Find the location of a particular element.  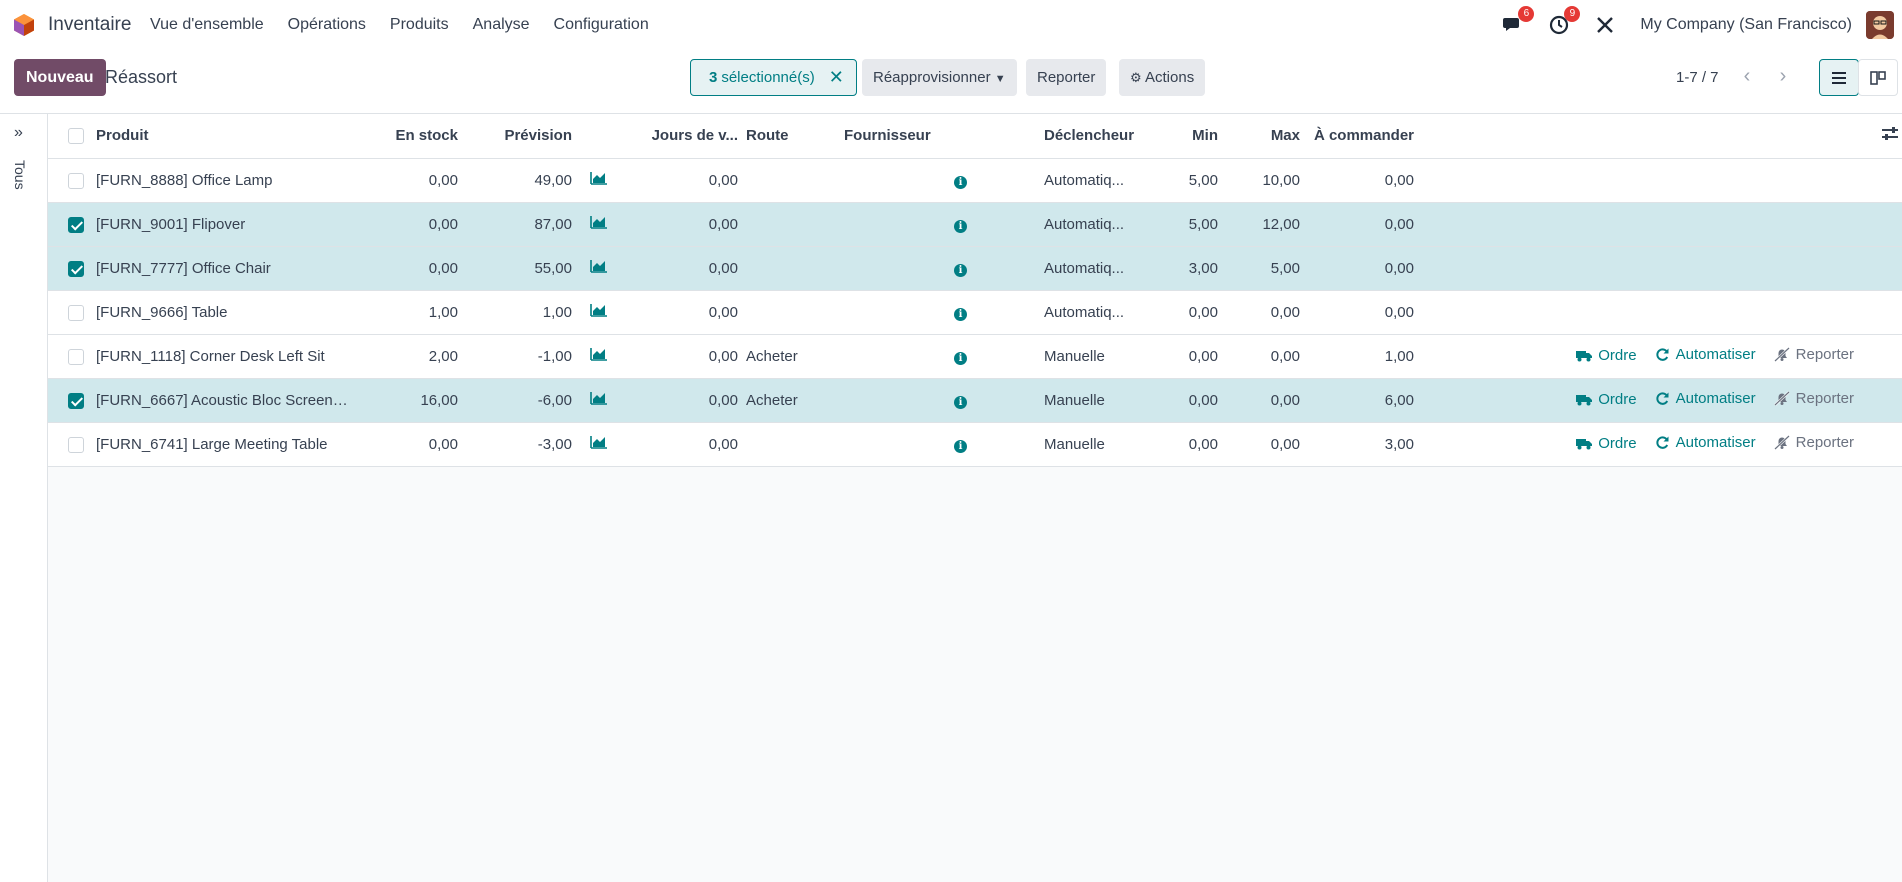

app-name: Inventaire is located at coordinates (89, 25).